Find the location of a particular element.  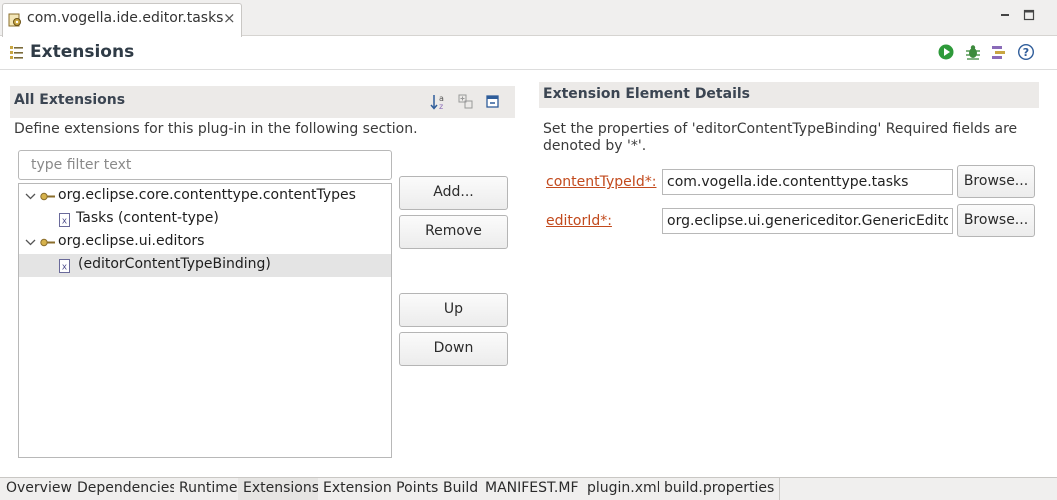

tree-node-ui-editors: org.eclipse.ui.editors is located at coordinates (205, 242).